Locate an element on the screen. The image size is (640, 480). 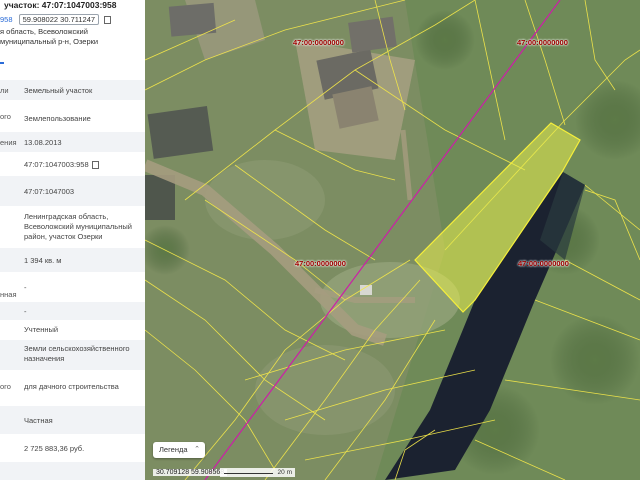
legend-label: Легенда is located at coordinates (173, 449).